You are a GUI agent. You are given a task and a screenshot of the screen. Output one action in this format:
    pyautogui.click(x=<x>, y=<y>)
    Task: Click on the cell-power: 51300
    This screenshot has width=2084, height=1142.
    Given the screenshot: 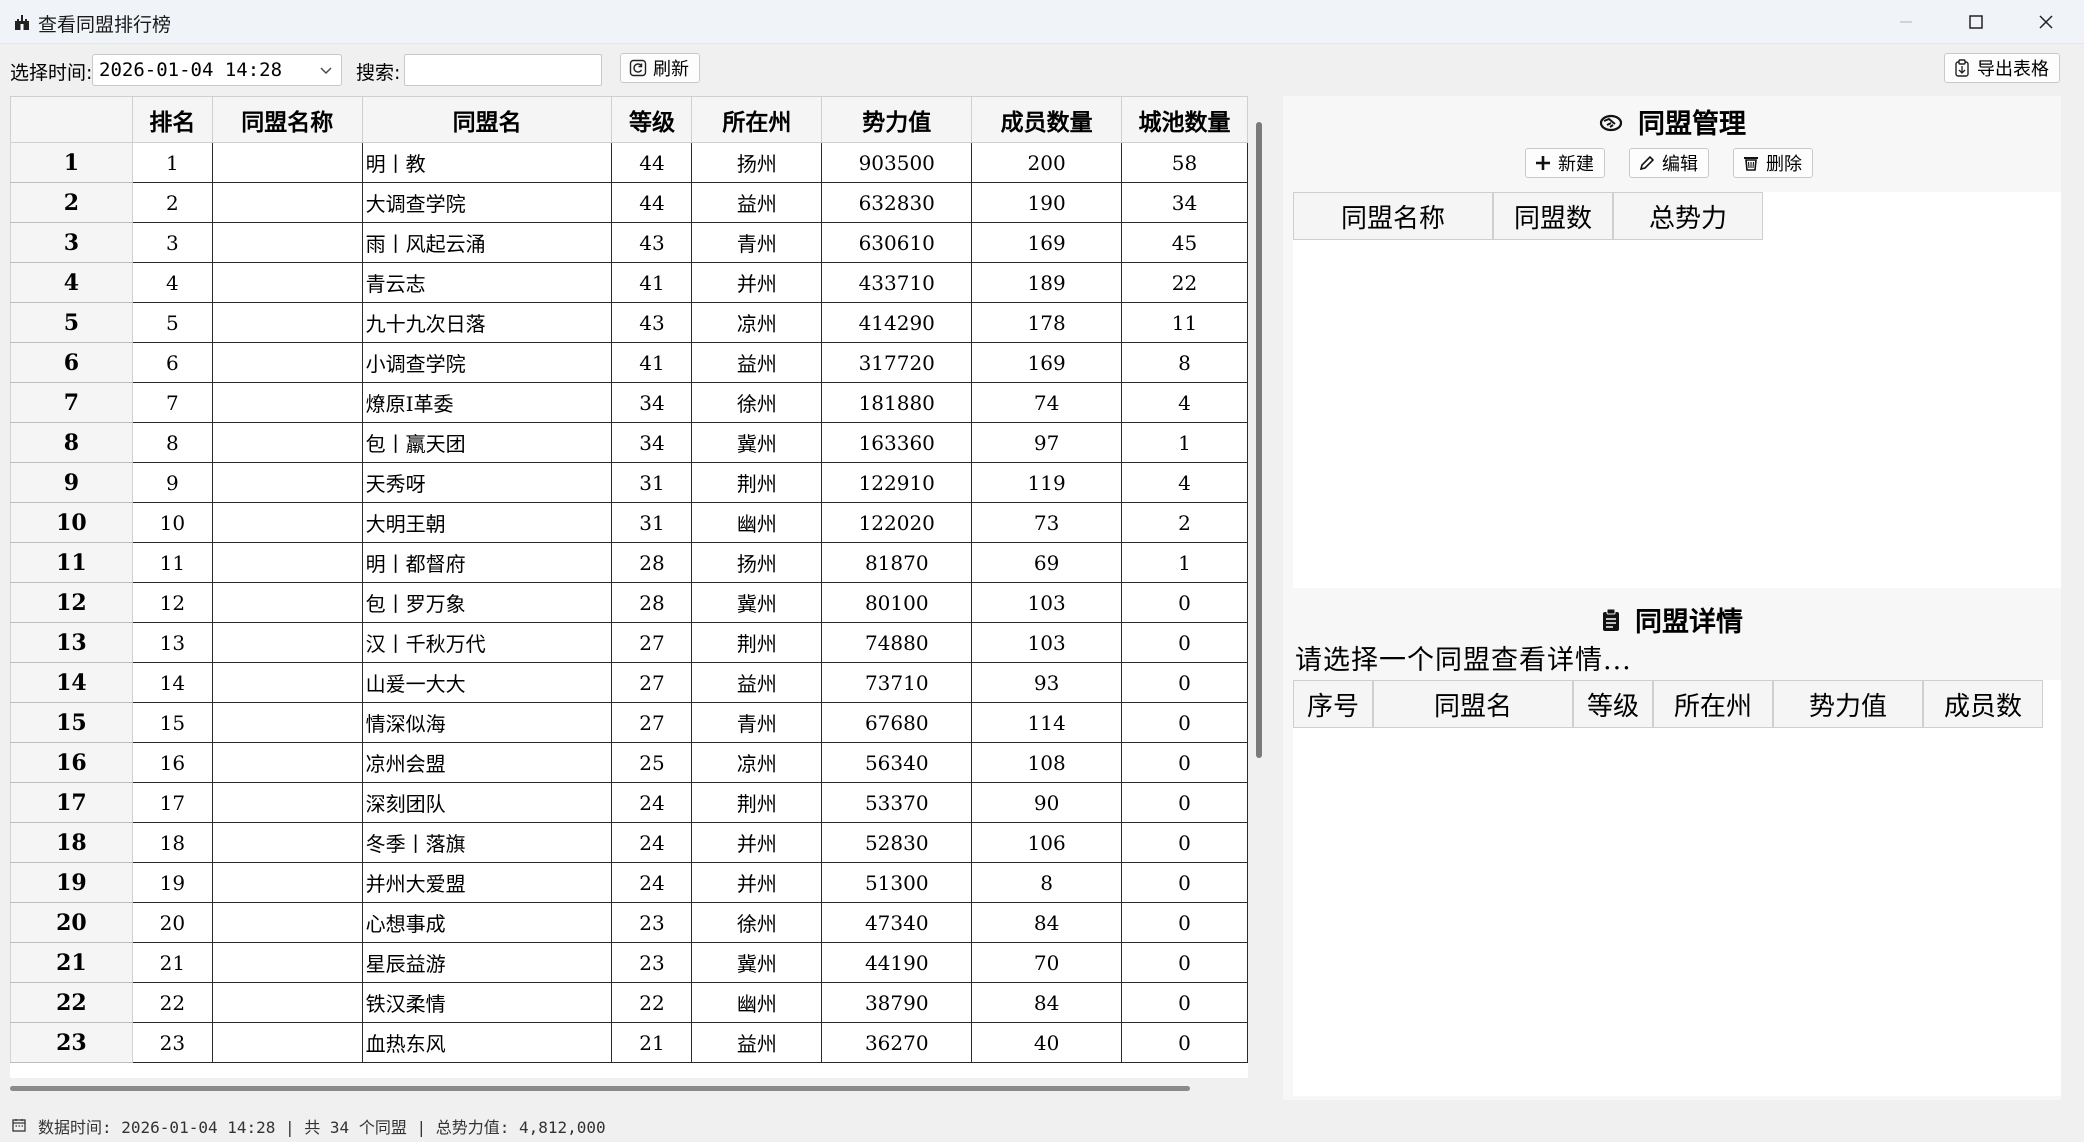 What is the action you would take?
    pyautogui.click(x=897, y=882)
    